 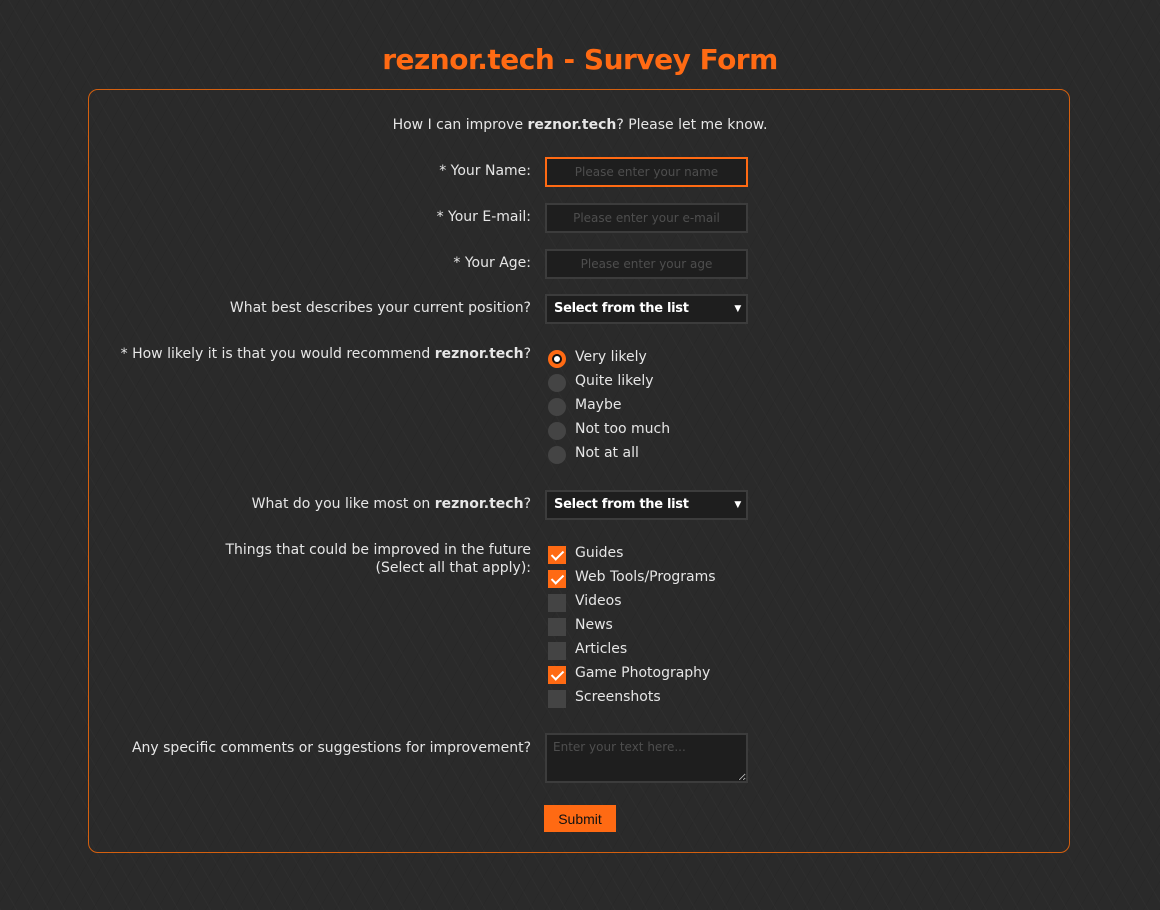 I want to click on name-input, so click(x=646, y=172).